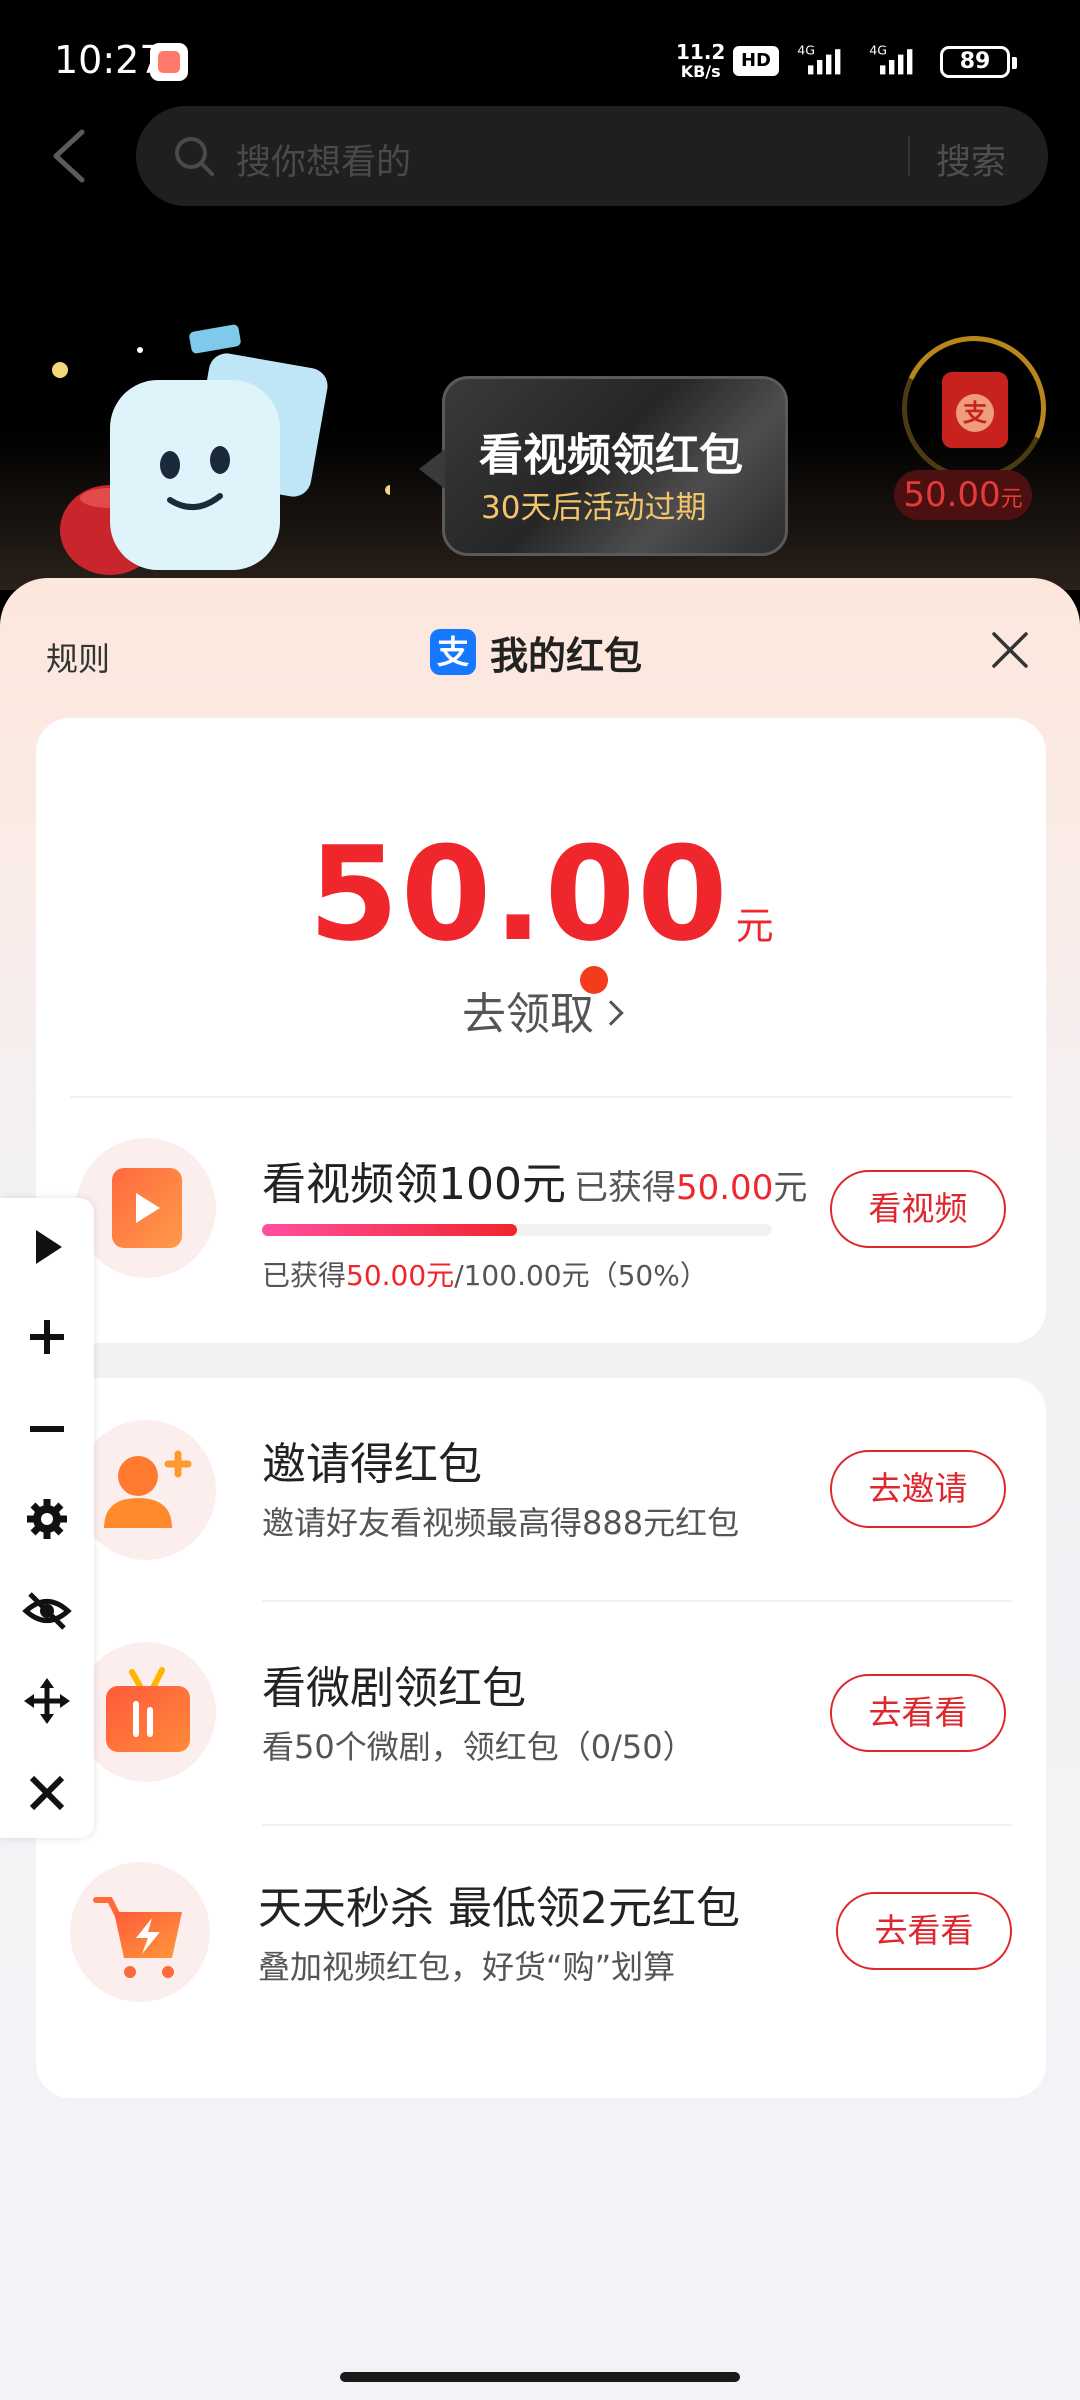  What do you see at coordinates (194, 156) in the screenshot?
I see `search-icon` at bounding box center [194, 156].